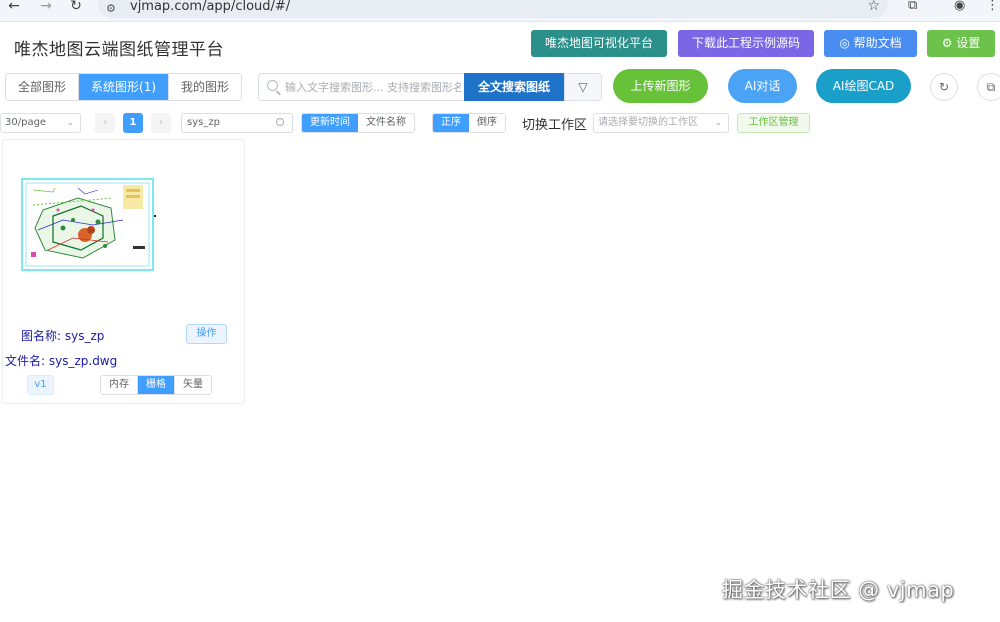 This screenshot has width=1000, height=622. What do you see at coordinates (873, 7) in the screenshot?
I see `bookmark-star-icon: ☆` at bounding box center [873, 7].